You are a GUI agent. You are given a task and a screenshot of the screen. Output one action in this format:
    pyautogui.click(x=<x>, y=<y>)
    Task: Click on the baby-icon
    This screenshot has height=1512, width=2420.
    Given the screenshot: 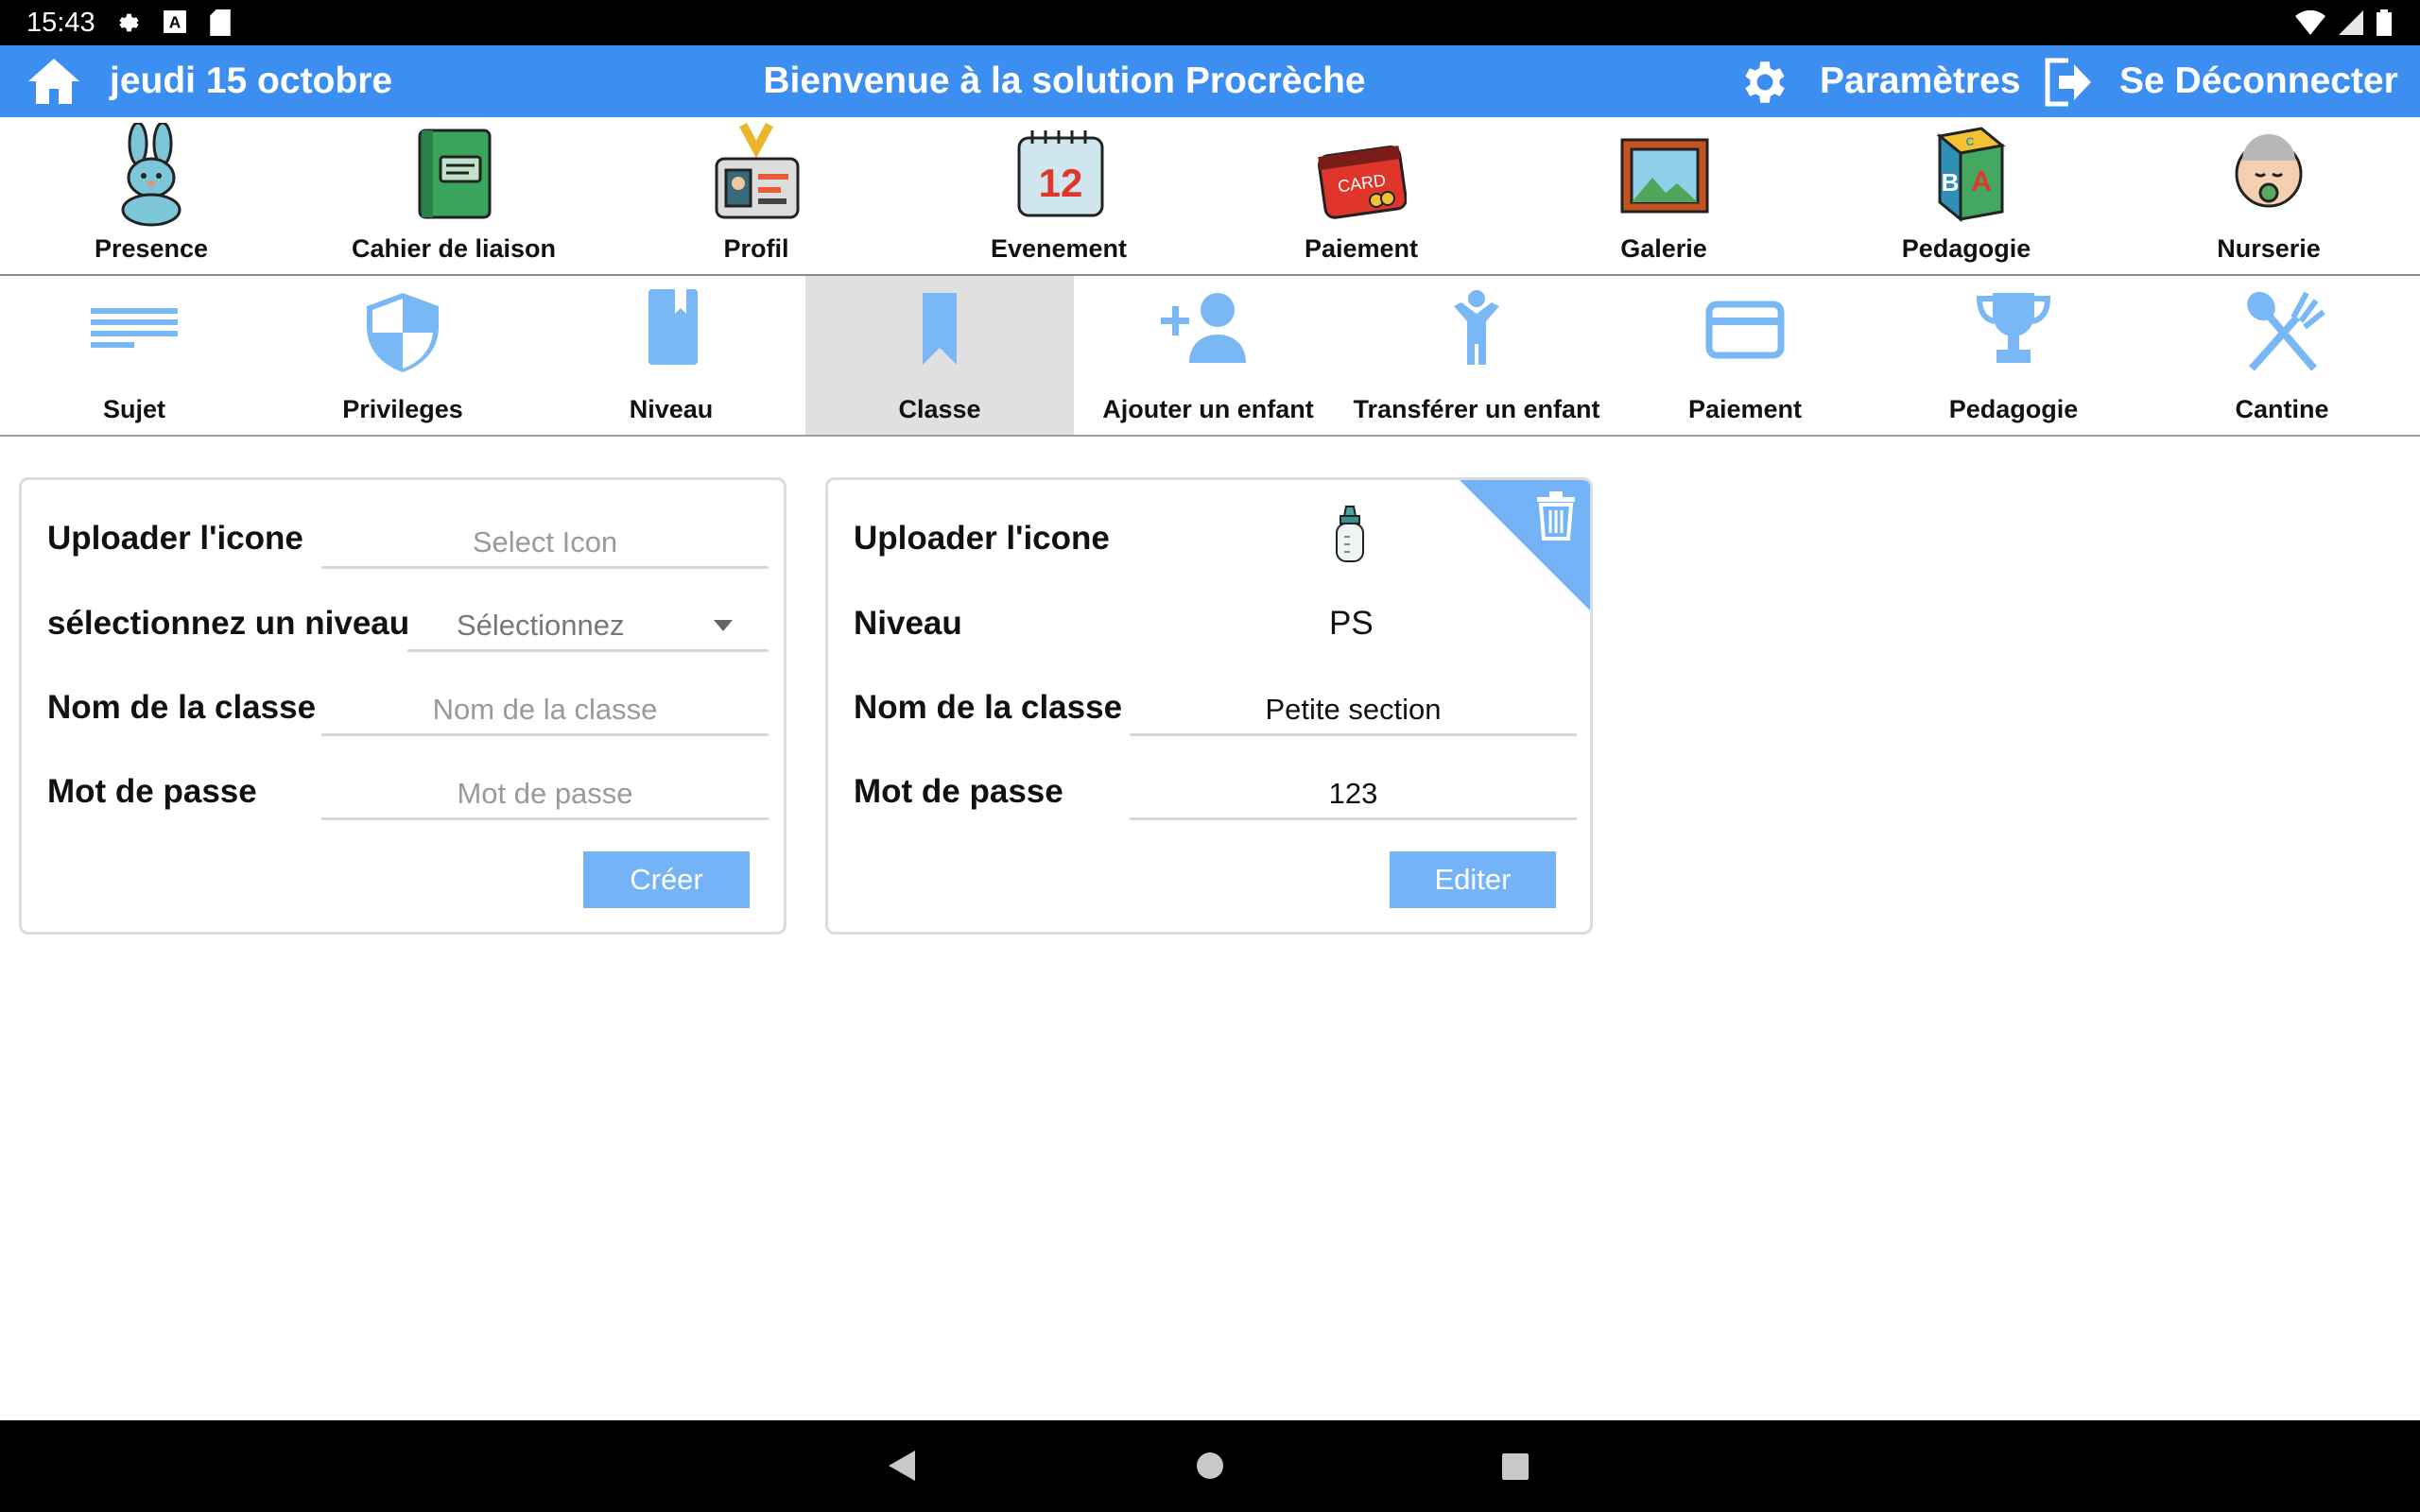 What is the action you would take?
    pyautogui.click(x=2269, y=171)
    